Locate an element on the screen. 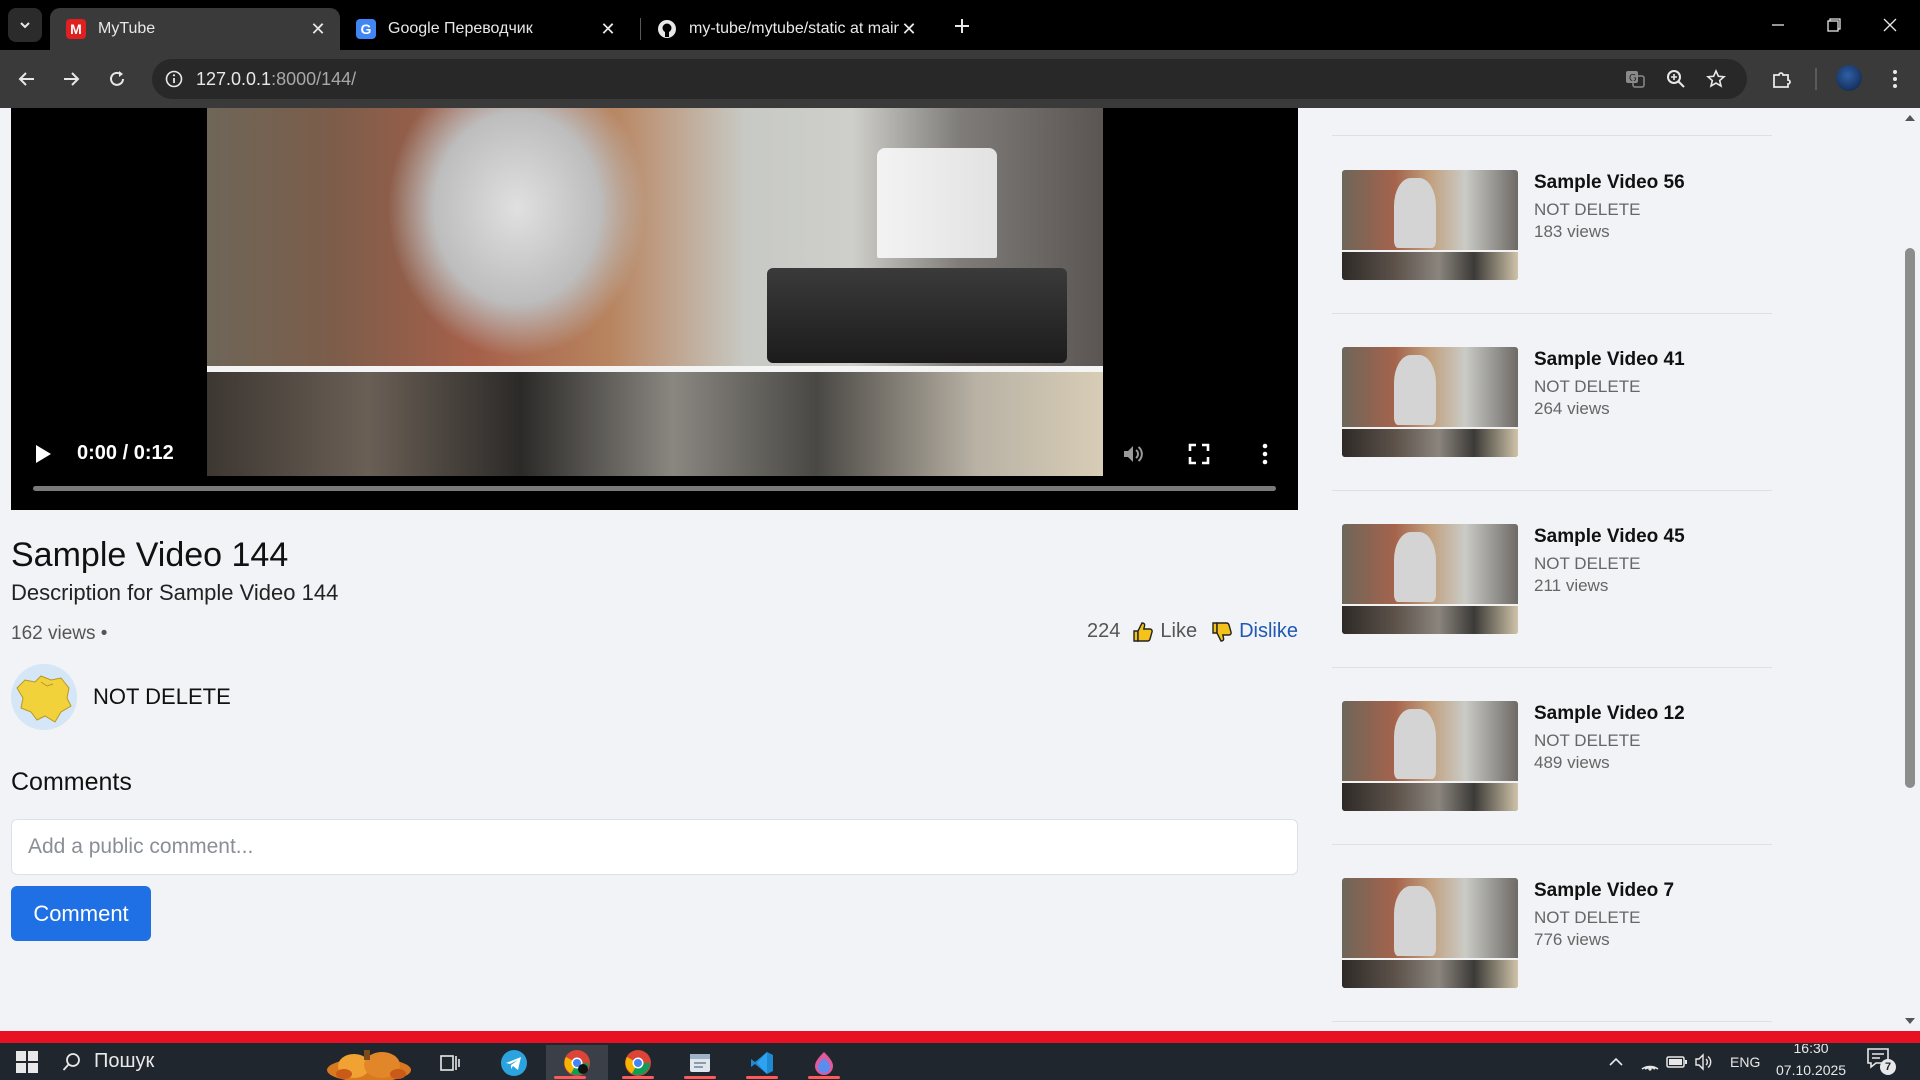 The image size is (1920, 1080). mytube-favicon-icon: M is located at coordinates (76, 29).